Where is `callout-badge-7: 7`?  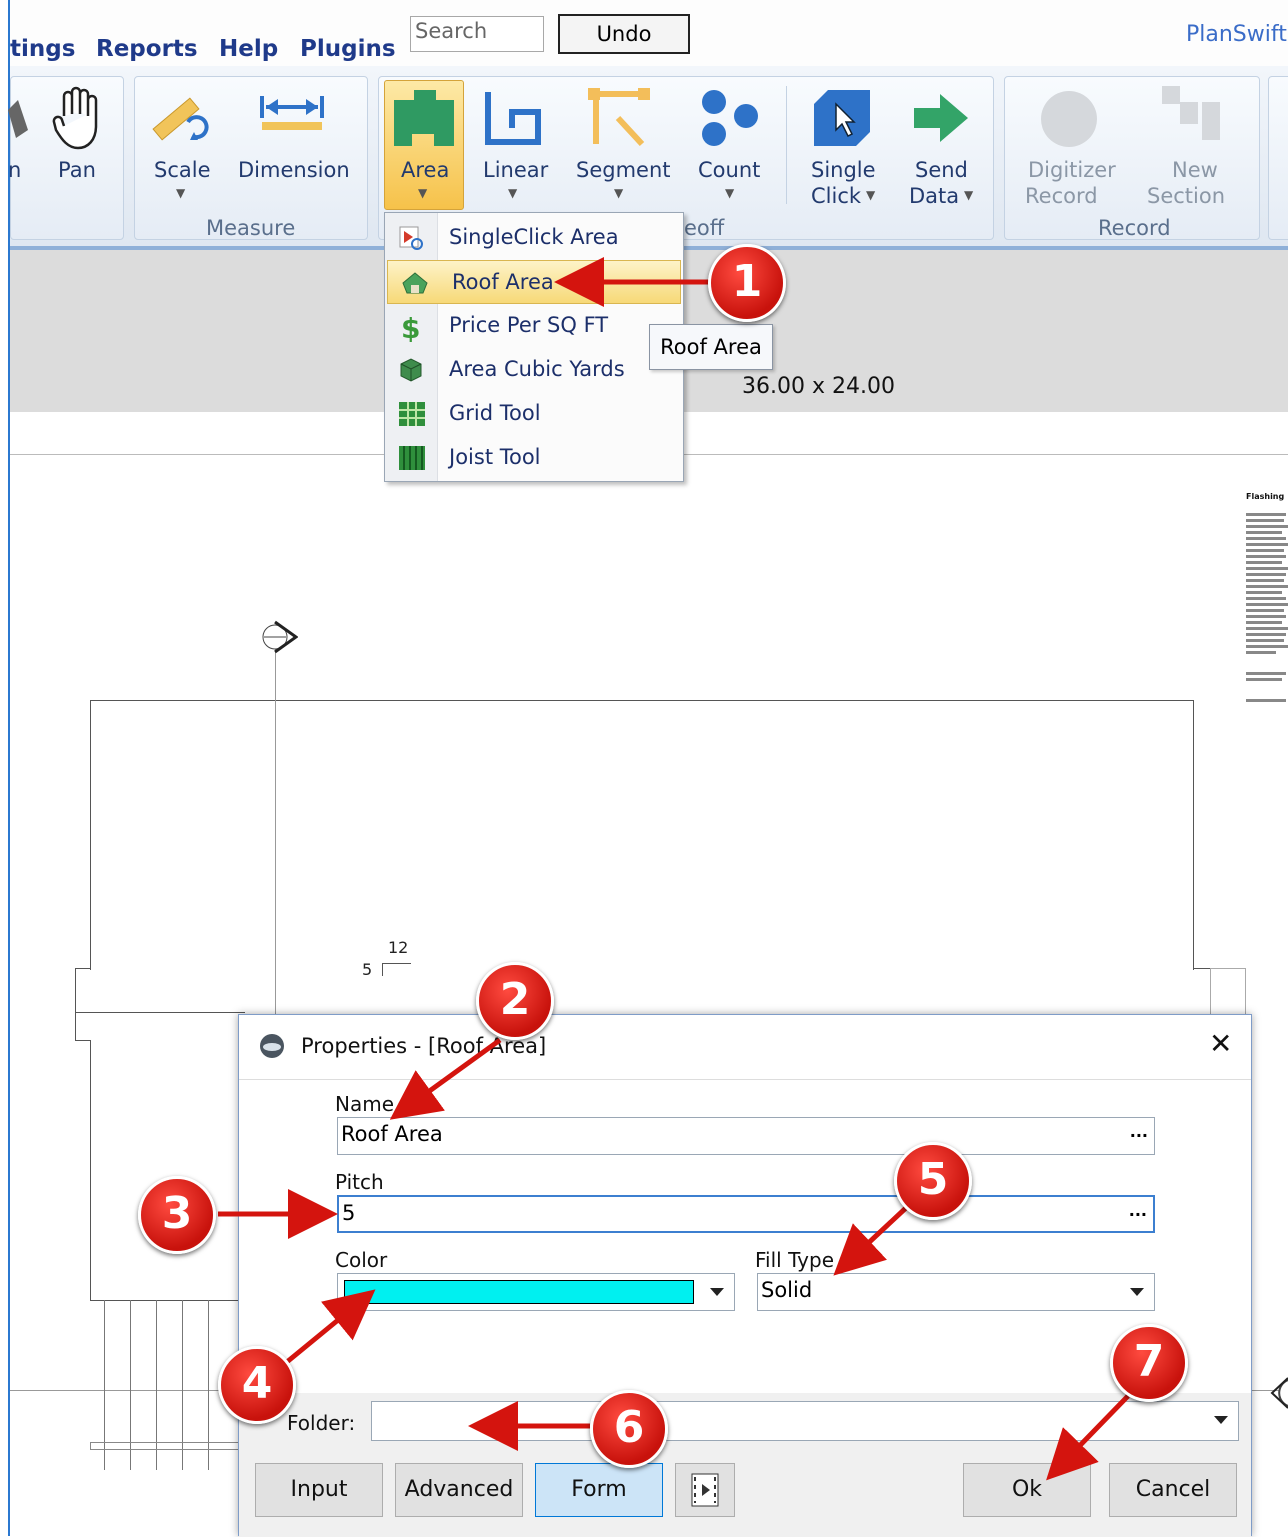 callout-badge-7: 7 is located at coordinates (1149, 1363).